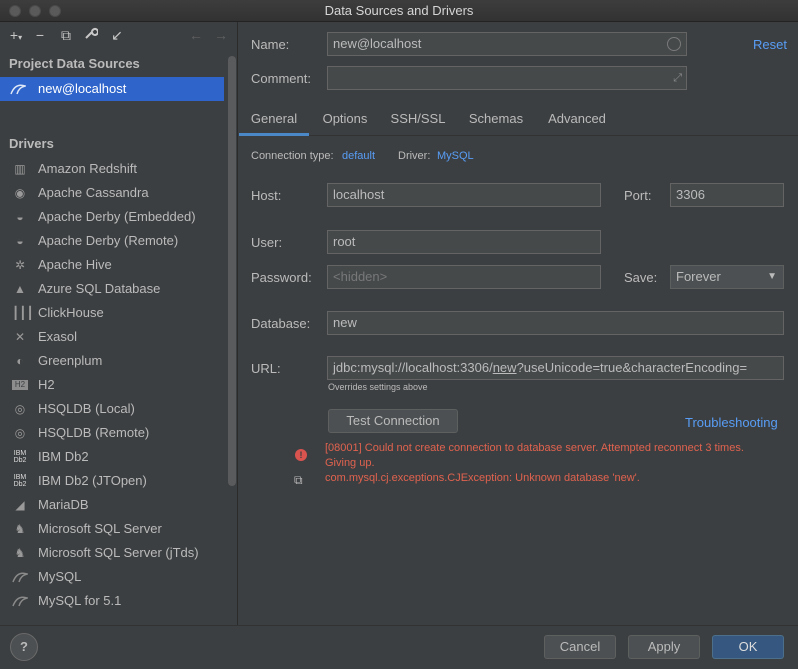 This screenshot has height=669, width=798. I want to click on error-line-2: Giving up., so click(350, 463).